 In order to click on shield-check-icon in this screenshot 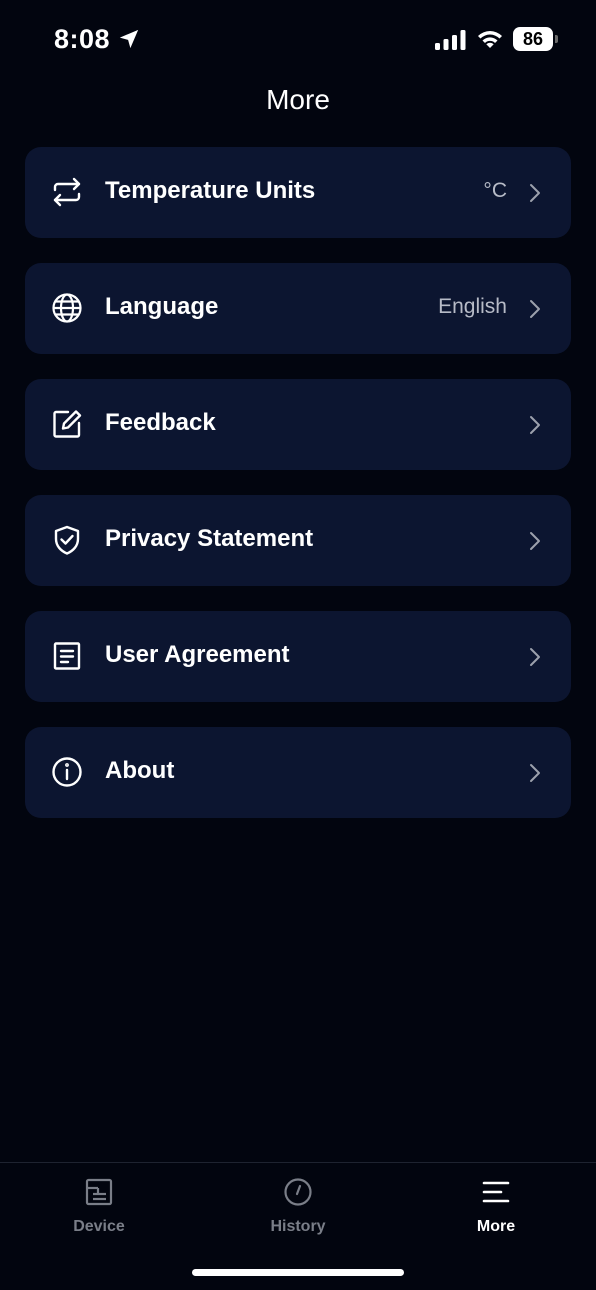, I will do `click(67, 540)`.